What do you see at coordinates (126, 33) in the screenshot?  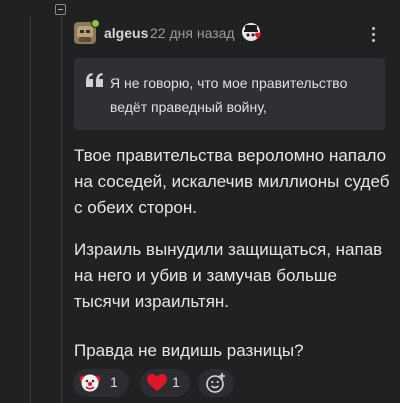 I see `author-name: algeus` at bounding box center [126, 33].